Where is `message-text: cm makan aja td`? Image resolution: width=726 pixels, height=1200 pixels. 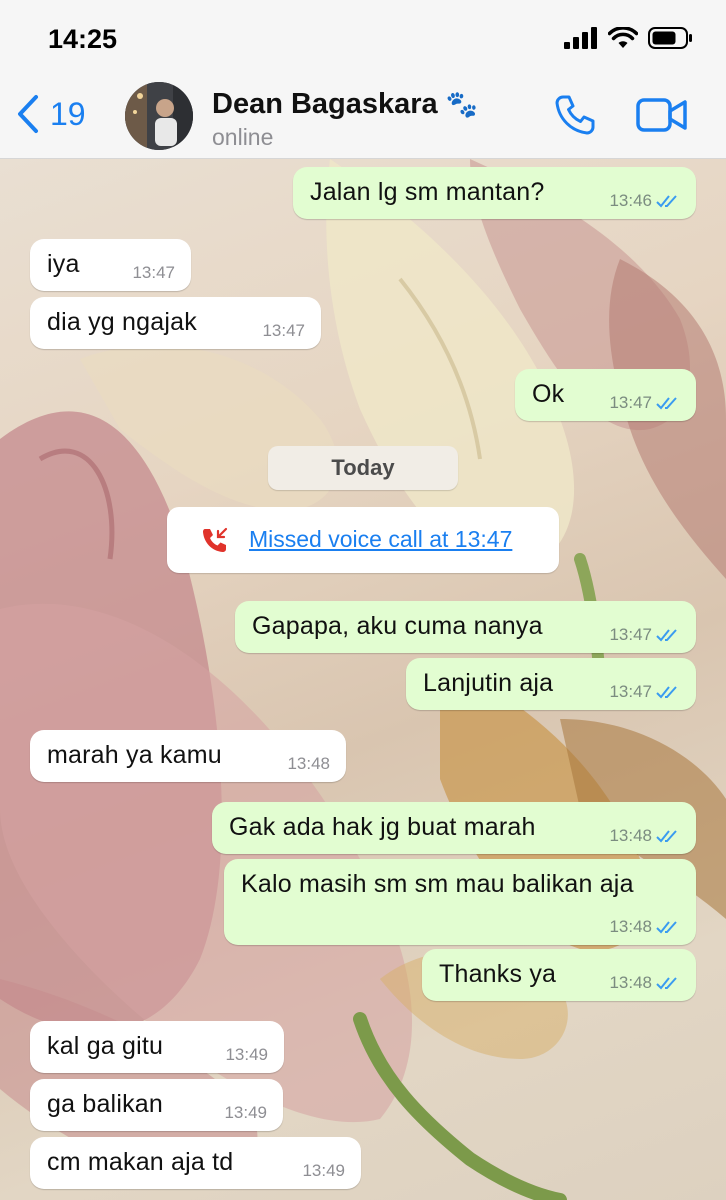 message-text: cm makan aja td is located at coordinates (140, 1162).